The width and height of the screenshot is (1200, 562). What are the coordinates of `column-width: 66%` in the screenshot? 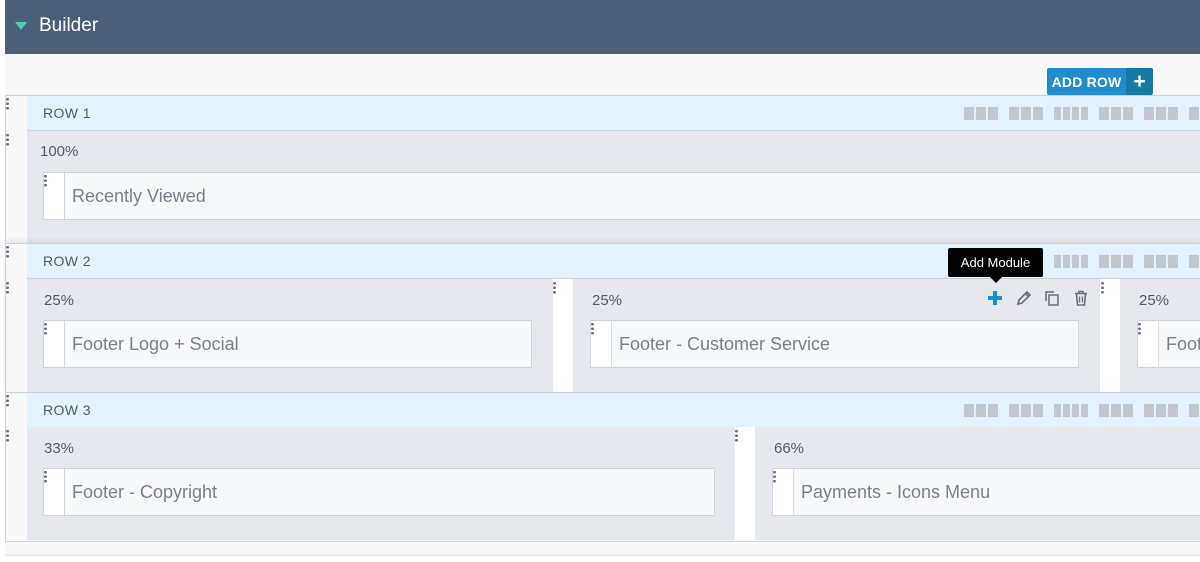 It's located at (789, 448).